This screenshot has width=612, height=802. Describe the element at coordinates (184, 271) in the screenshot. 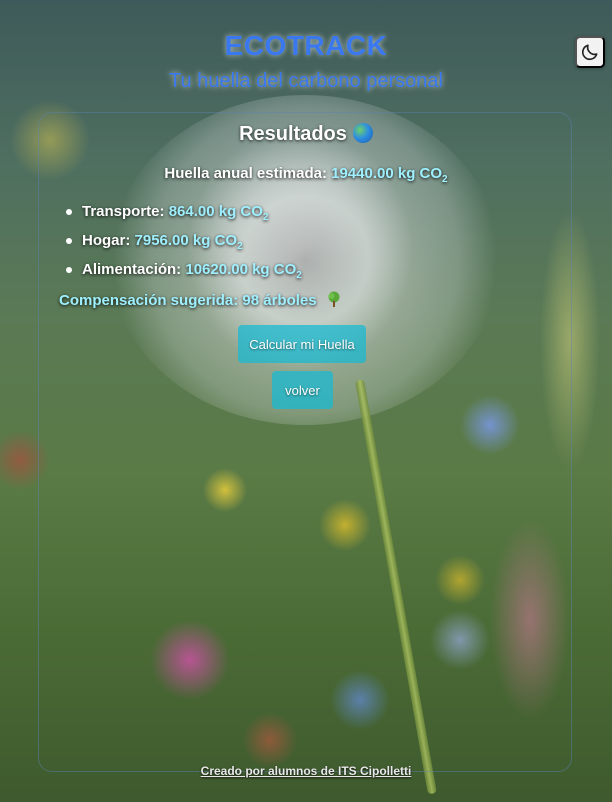

I see `list-item: Alimentación: 10620.00 kg CO2` at that location.